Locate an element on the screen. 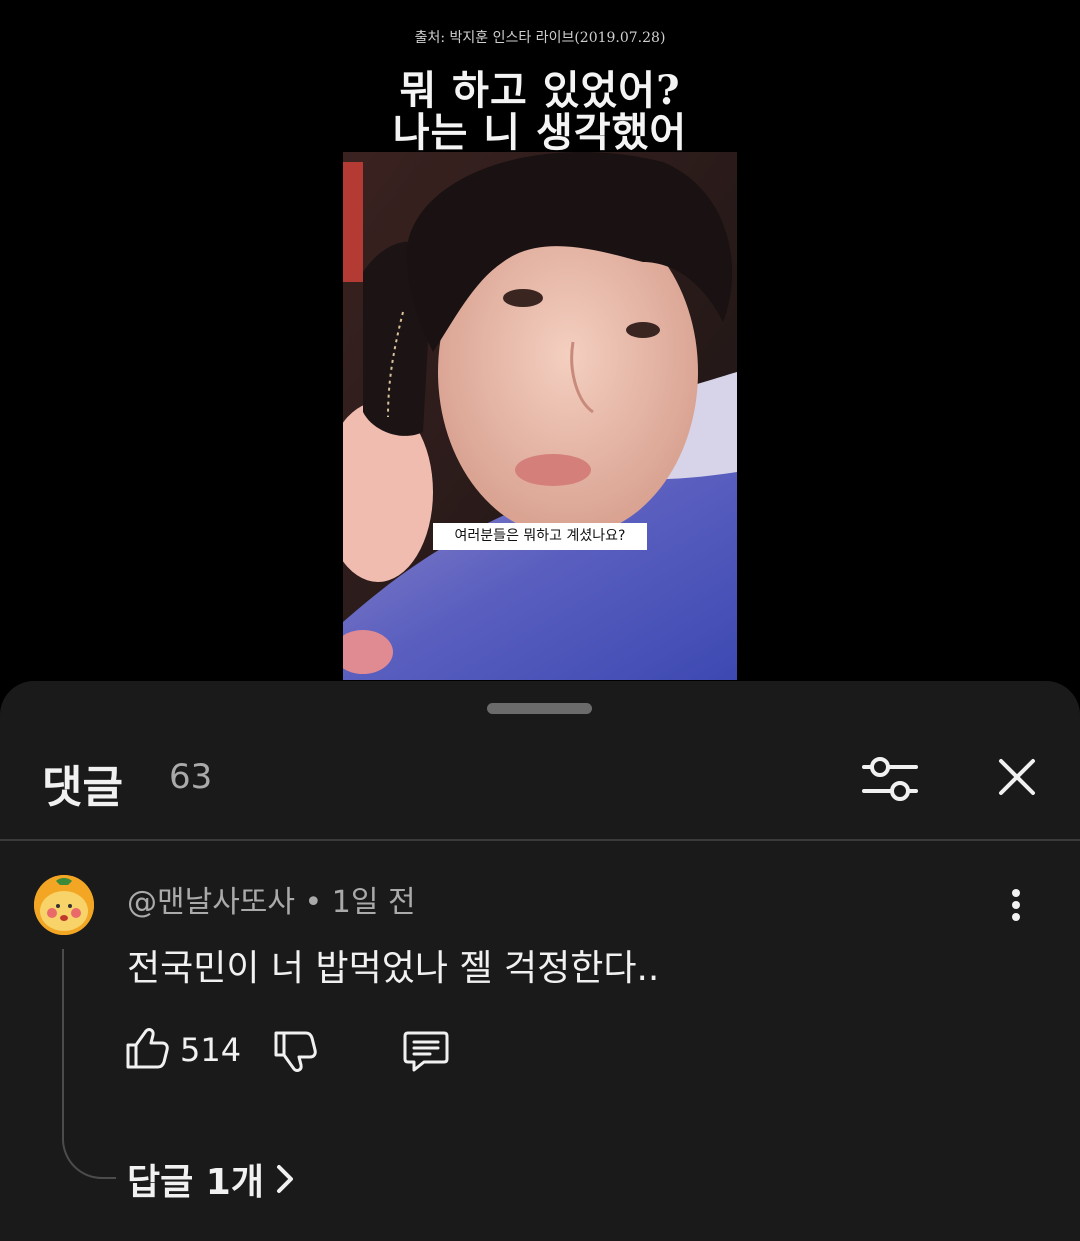 The width and height of the screenshot is (1080, 1241). close-icon is located at coordinates (1017, 777).